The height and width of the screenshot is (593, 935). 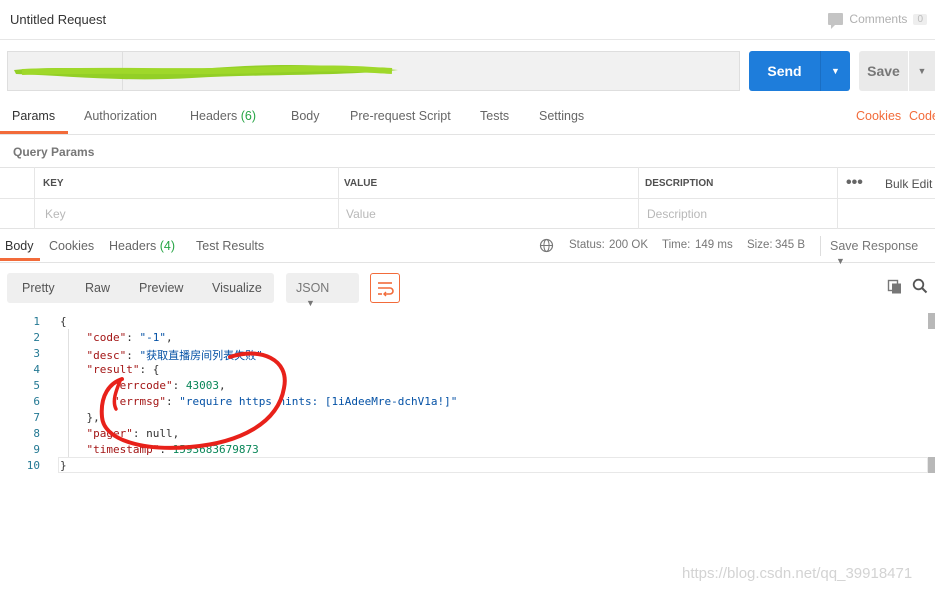 I want to click on active-response-tab-indicator, so click(x=20, y=259).